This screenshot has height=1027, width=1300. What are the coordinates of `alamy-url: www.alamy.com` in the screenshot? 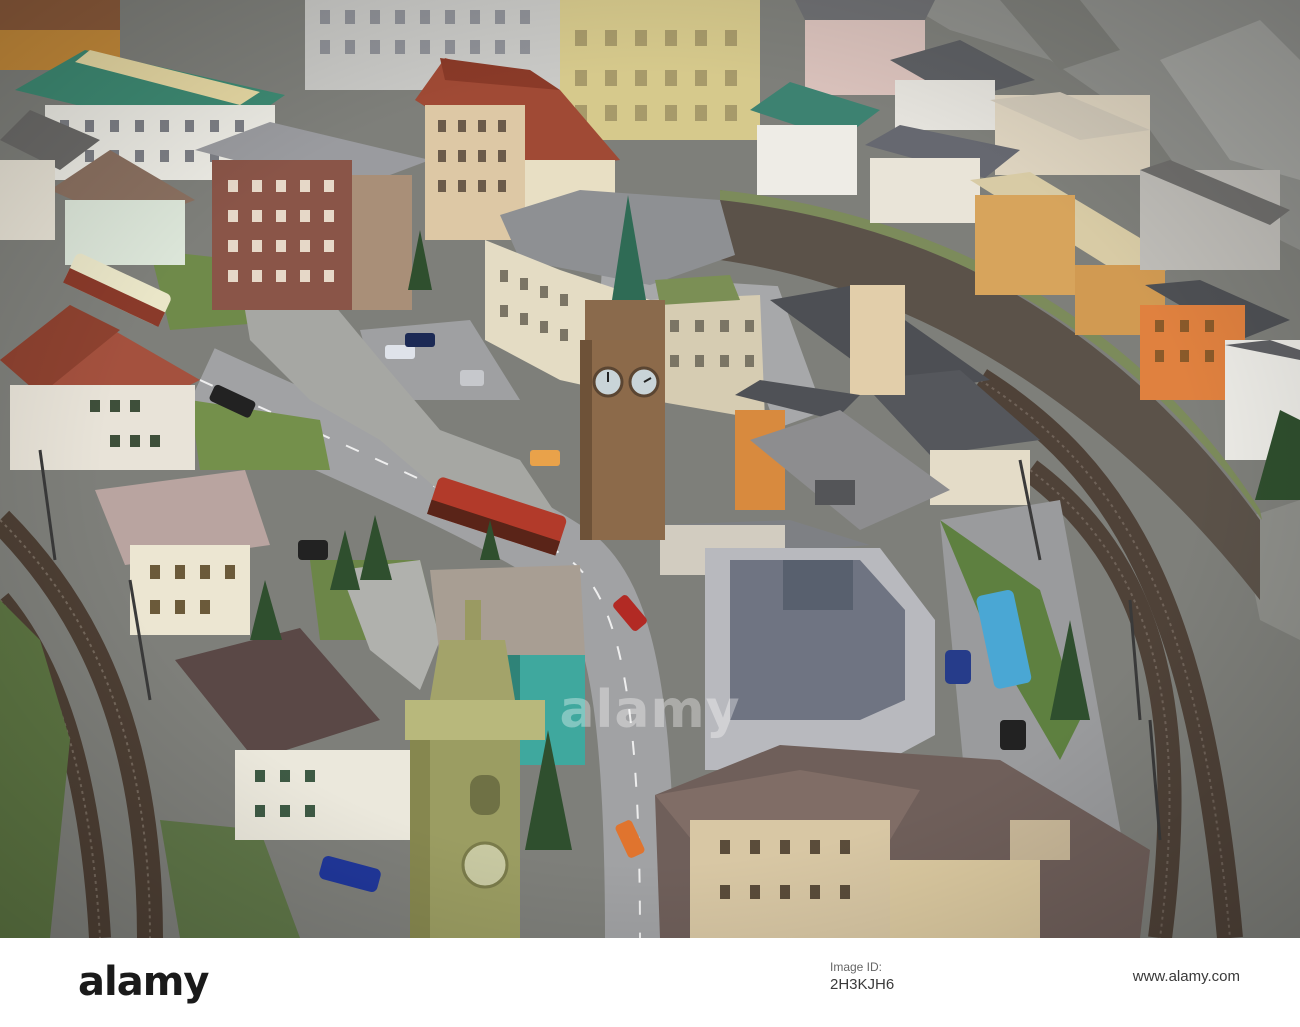 It's located at (1140, 976).